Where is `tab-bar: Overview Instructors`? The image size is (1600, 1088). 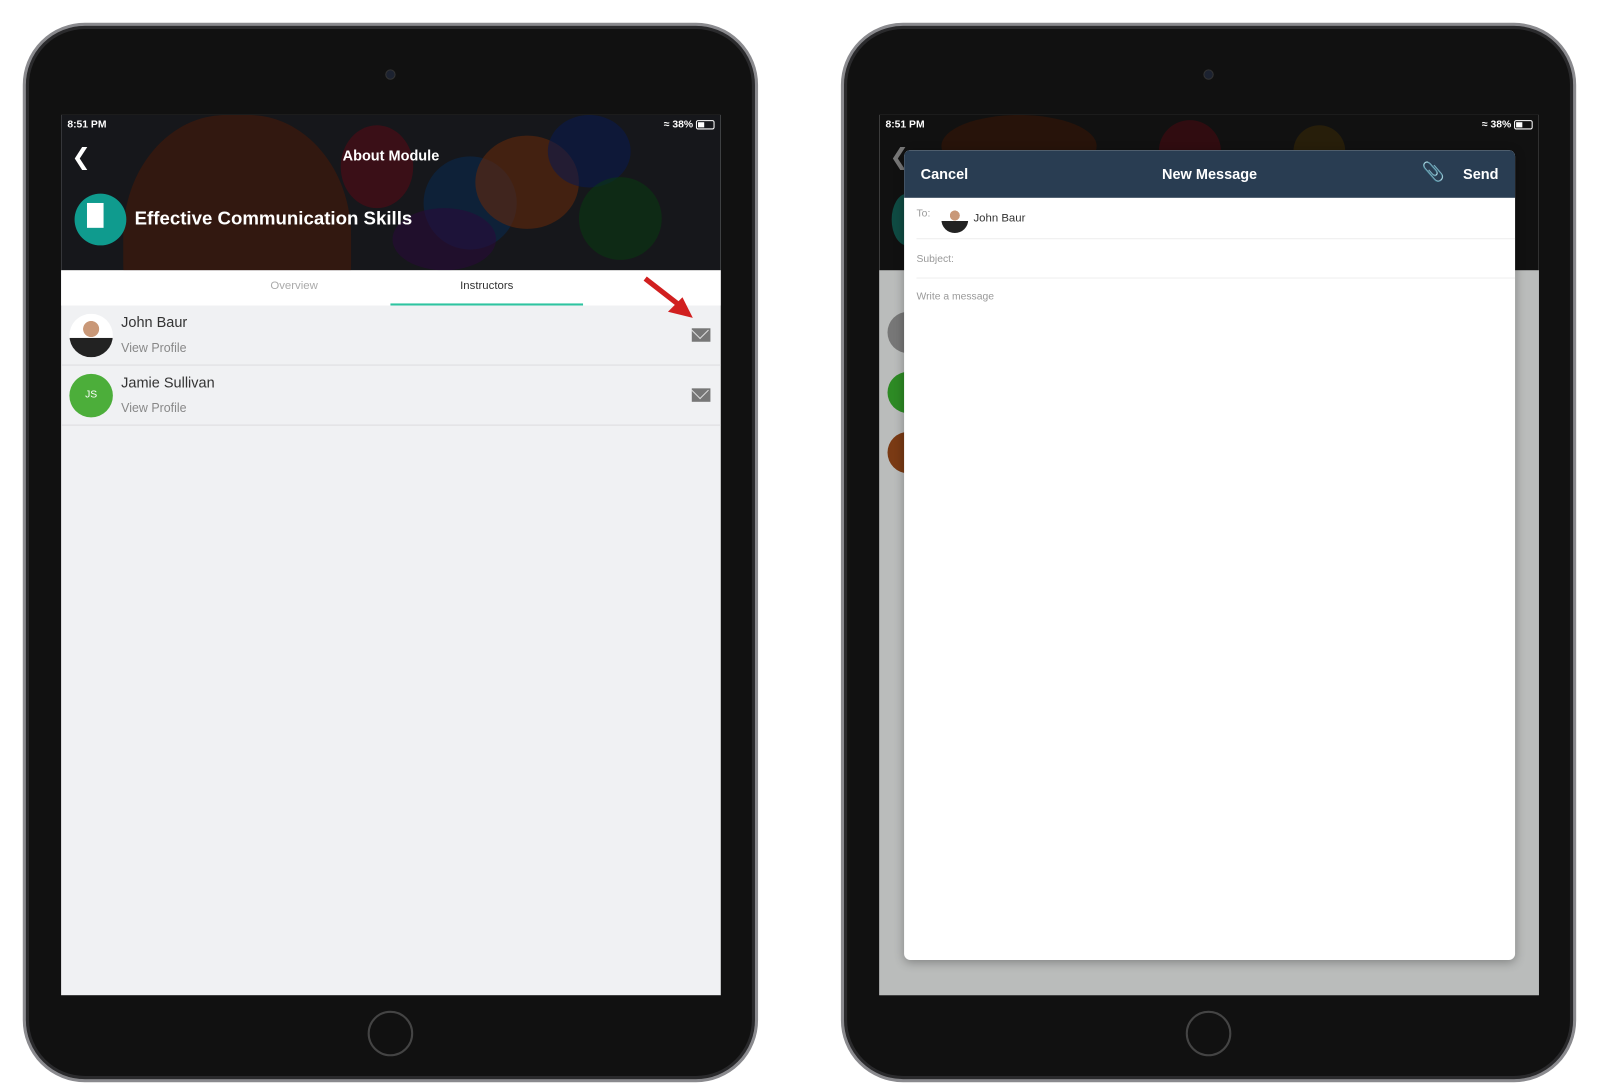 tab-bar: Overview Instructors is located at coordinates (391, 288).